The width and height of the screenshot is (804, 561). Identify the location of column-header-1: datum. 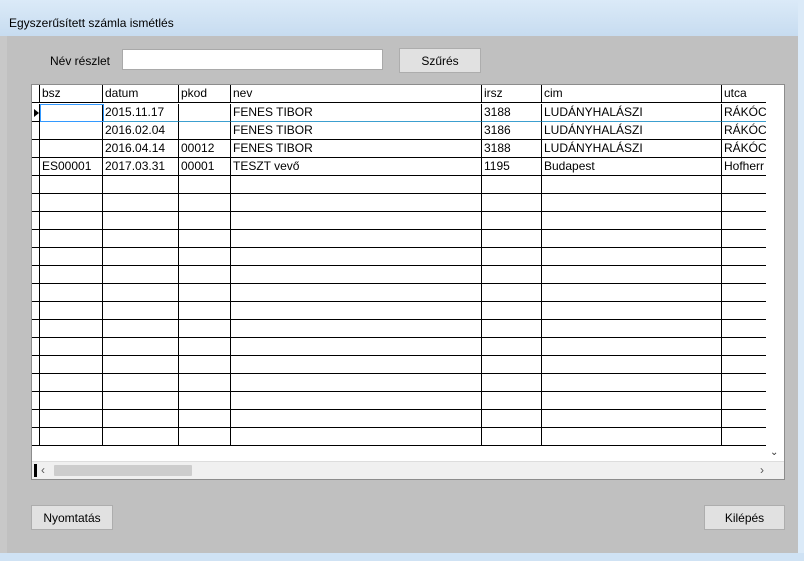
(141, 94).